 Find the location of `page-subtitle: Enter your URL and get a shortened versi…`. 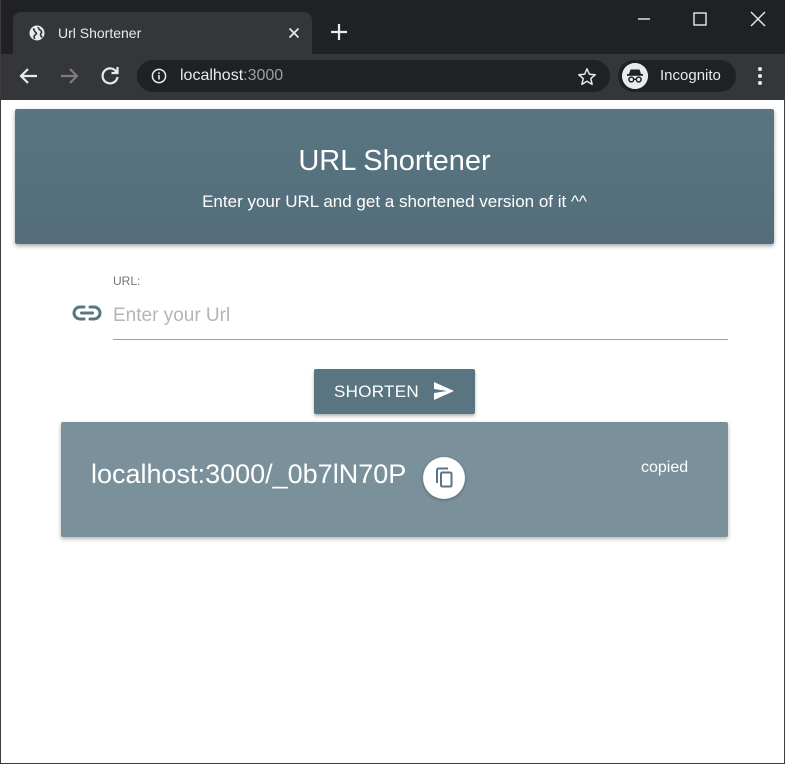

page-subtitle: Enter your URL and get a shortened versi… is located at coordinates (394, 201).